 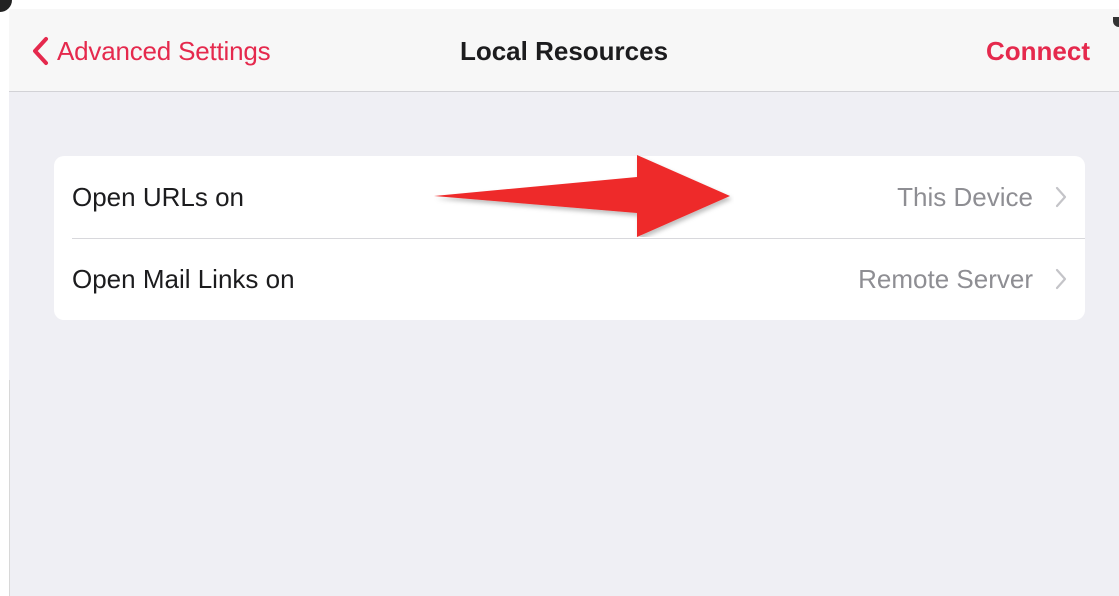 I want to click on open-mail-links-value: Remote Server, so click(x=945, y=278).